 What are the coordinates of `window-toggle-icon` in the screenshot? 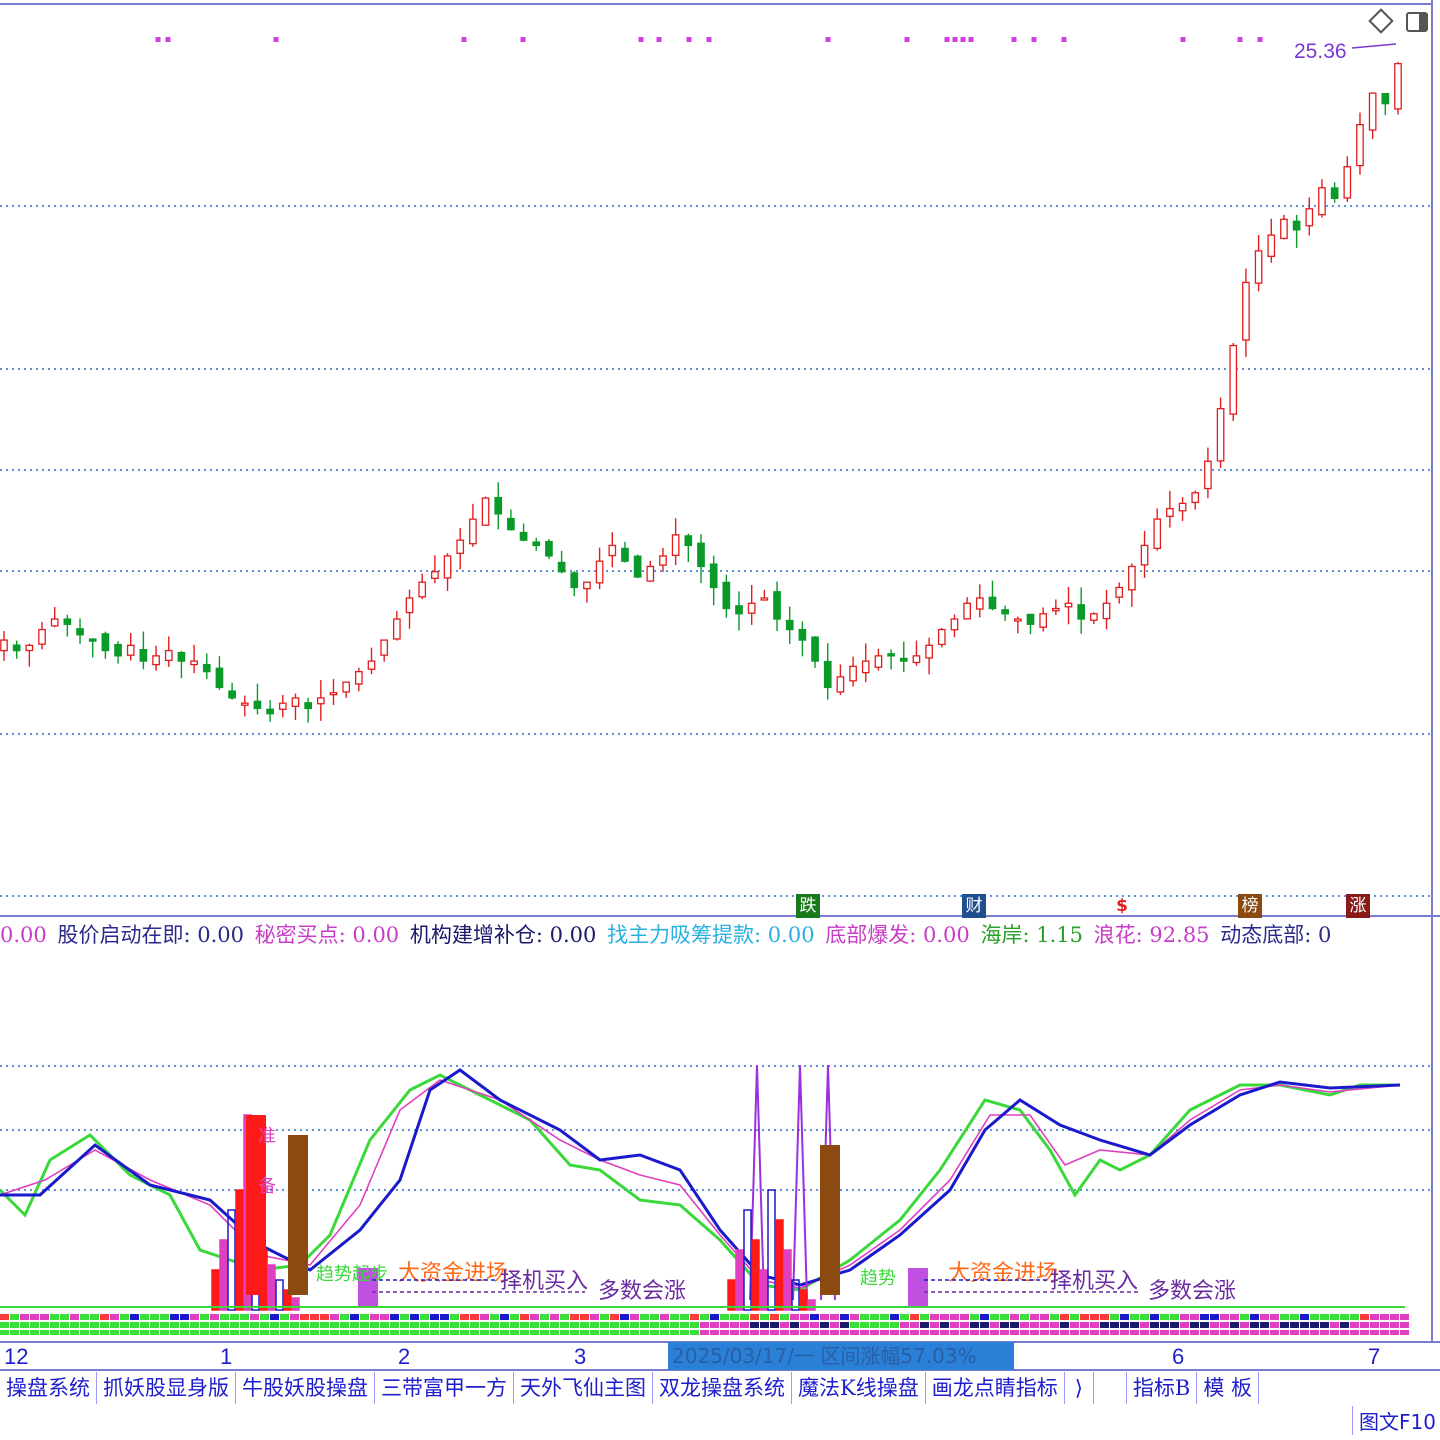 It's located at (1417, 22).